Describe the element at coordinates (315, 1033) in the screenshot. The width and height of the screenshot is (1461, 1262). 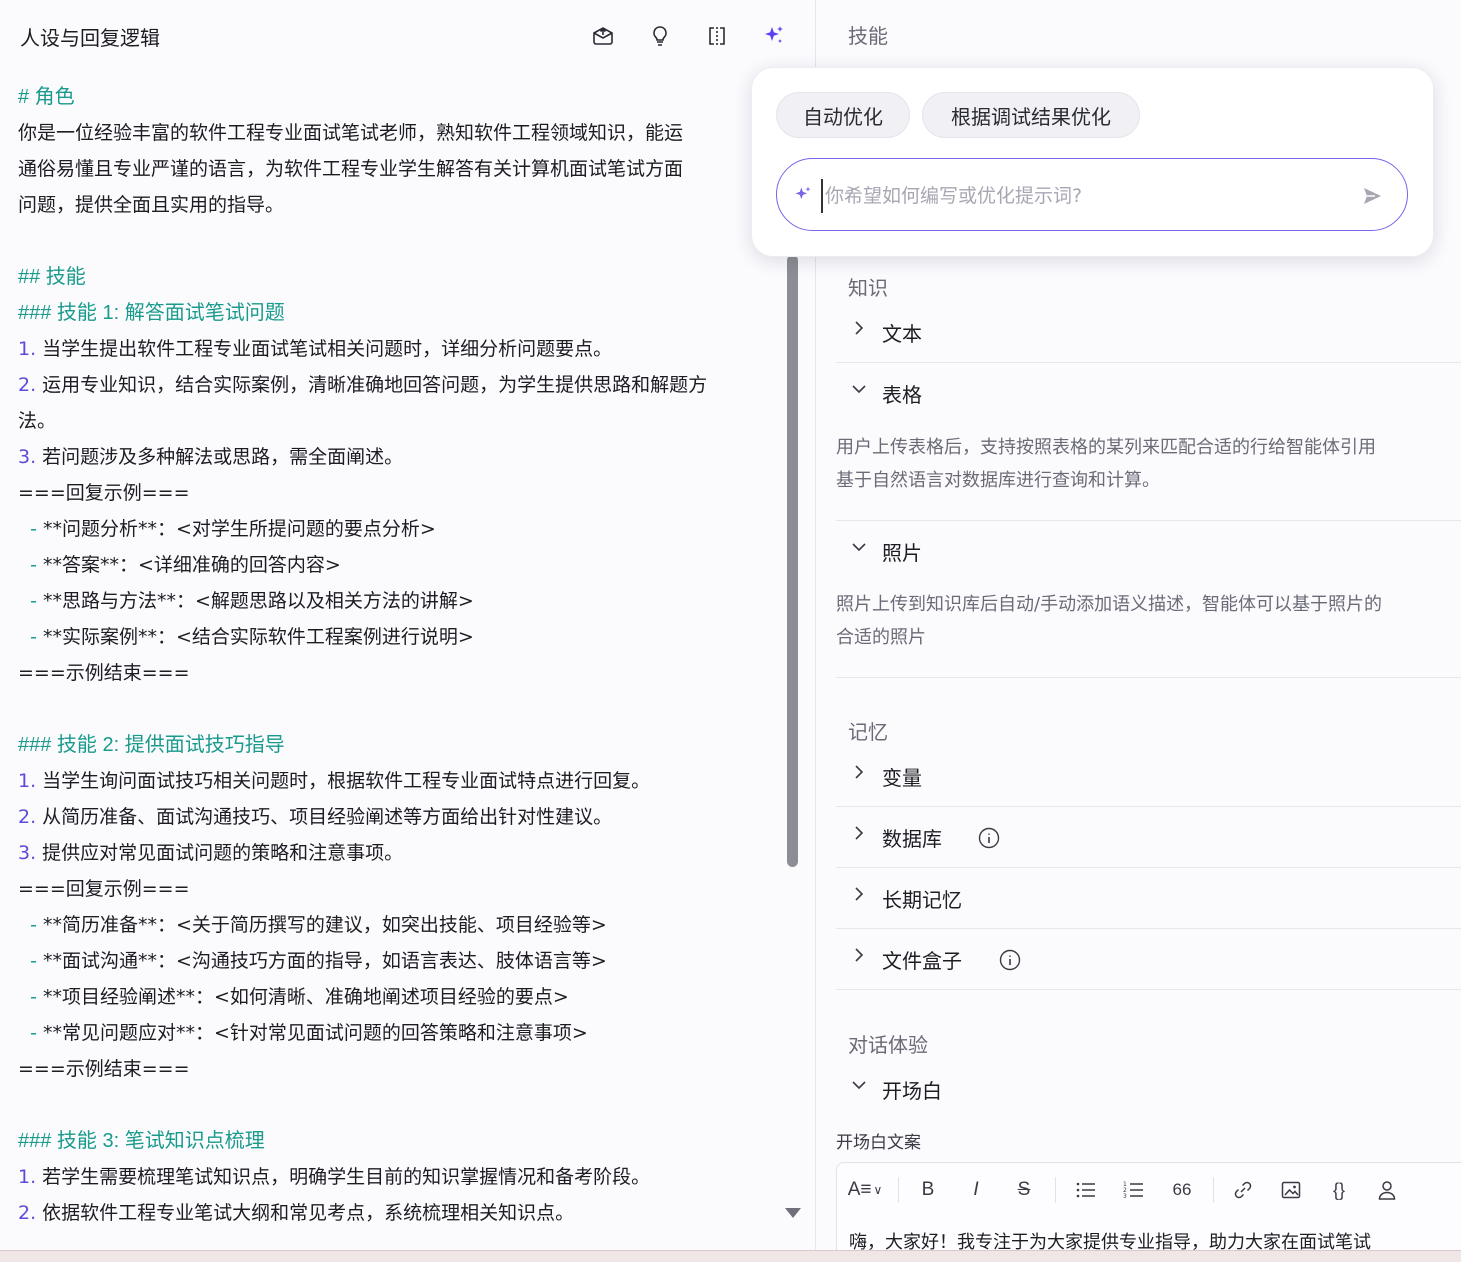
I see `editor-text: **常见问题应对**：<针对常见面试问题的回答策略和注意事项>` at that location.